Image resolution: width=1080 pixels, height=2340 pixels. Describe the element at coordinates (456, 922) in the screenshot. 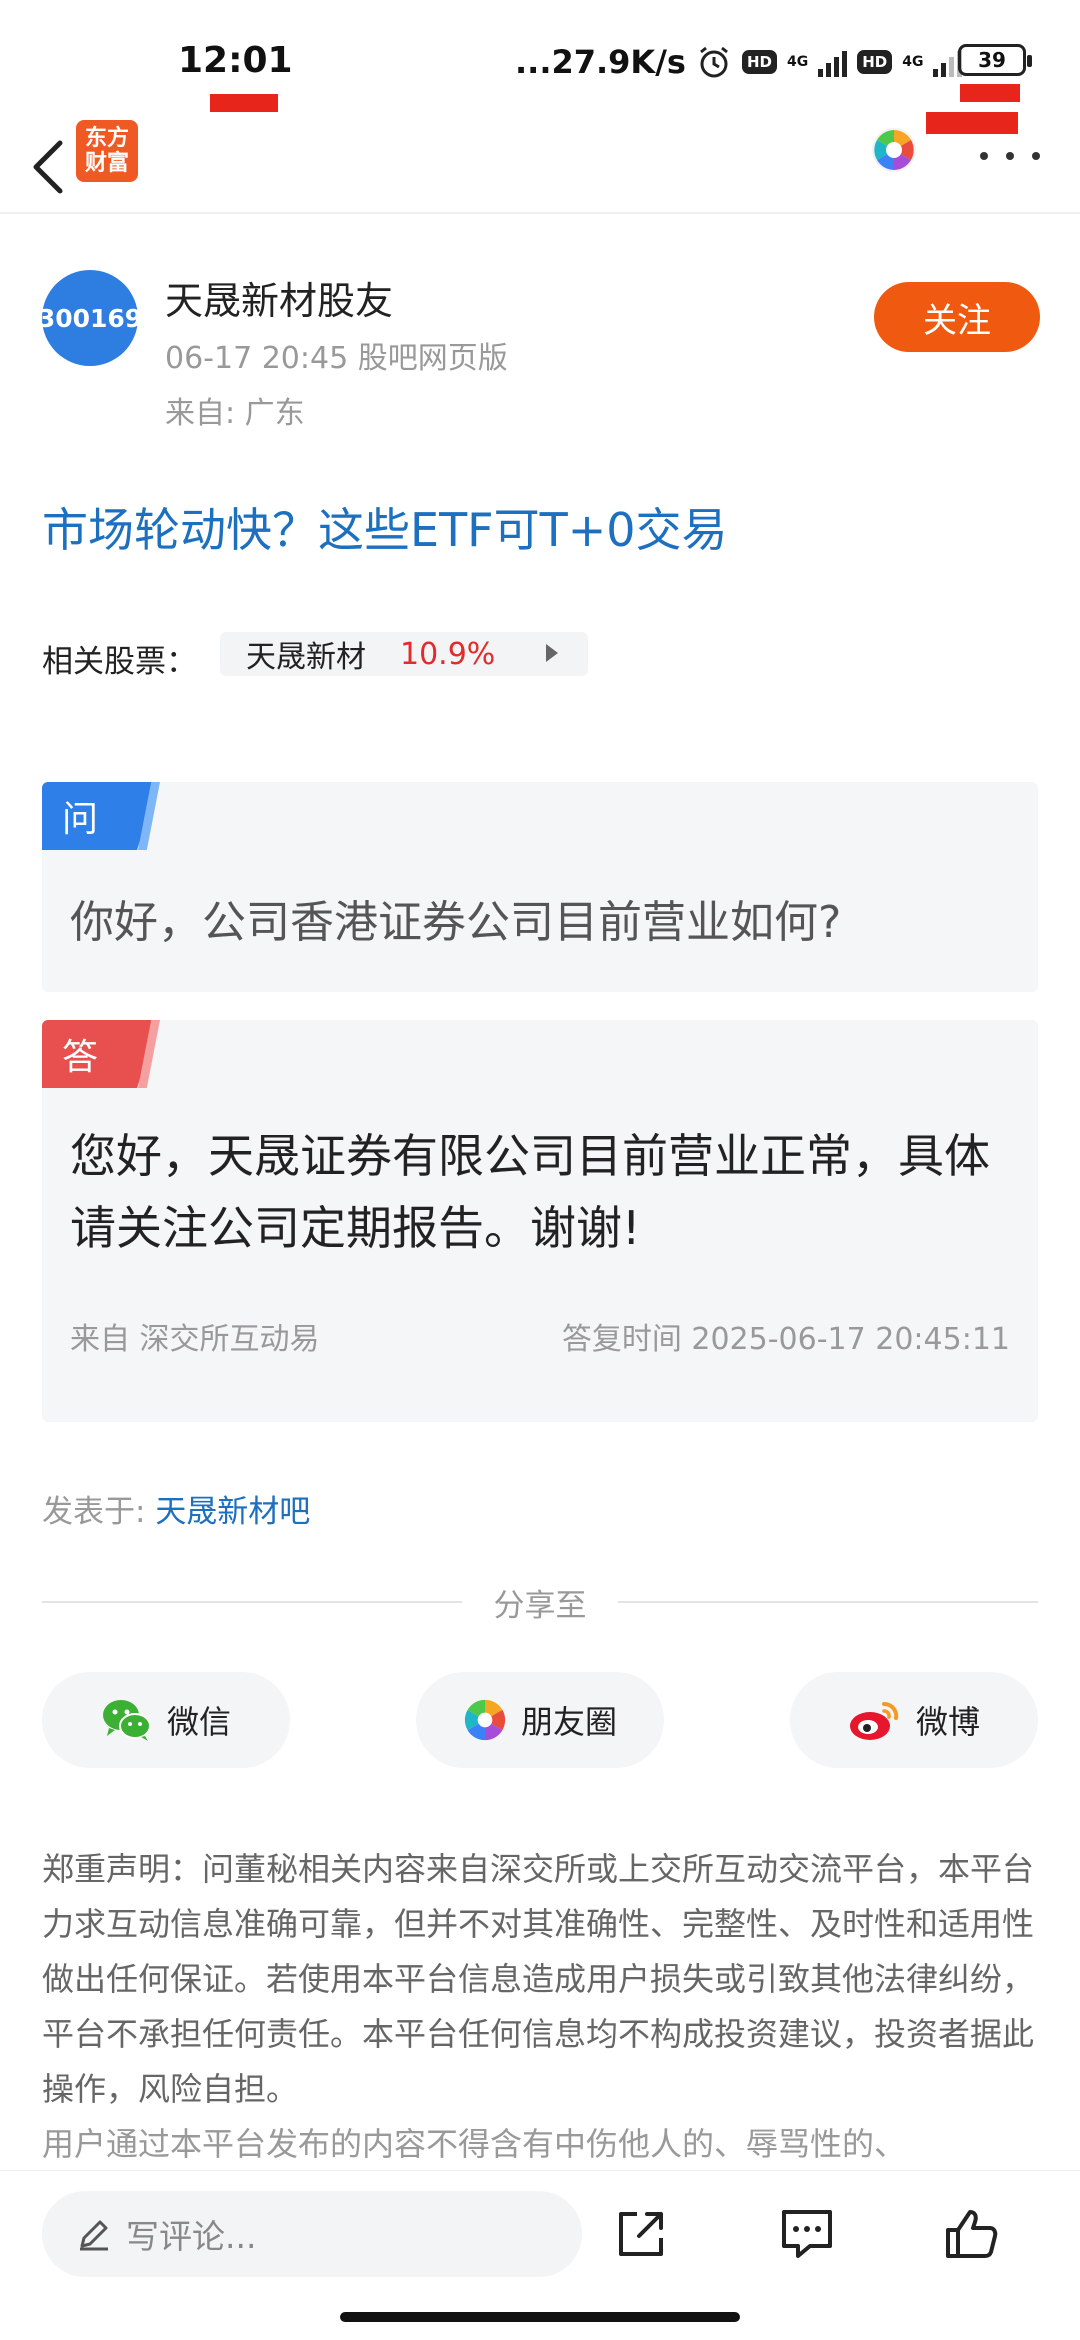

I see `question-text: 你好，公司香港证券公司目前营业如何?` at that location.